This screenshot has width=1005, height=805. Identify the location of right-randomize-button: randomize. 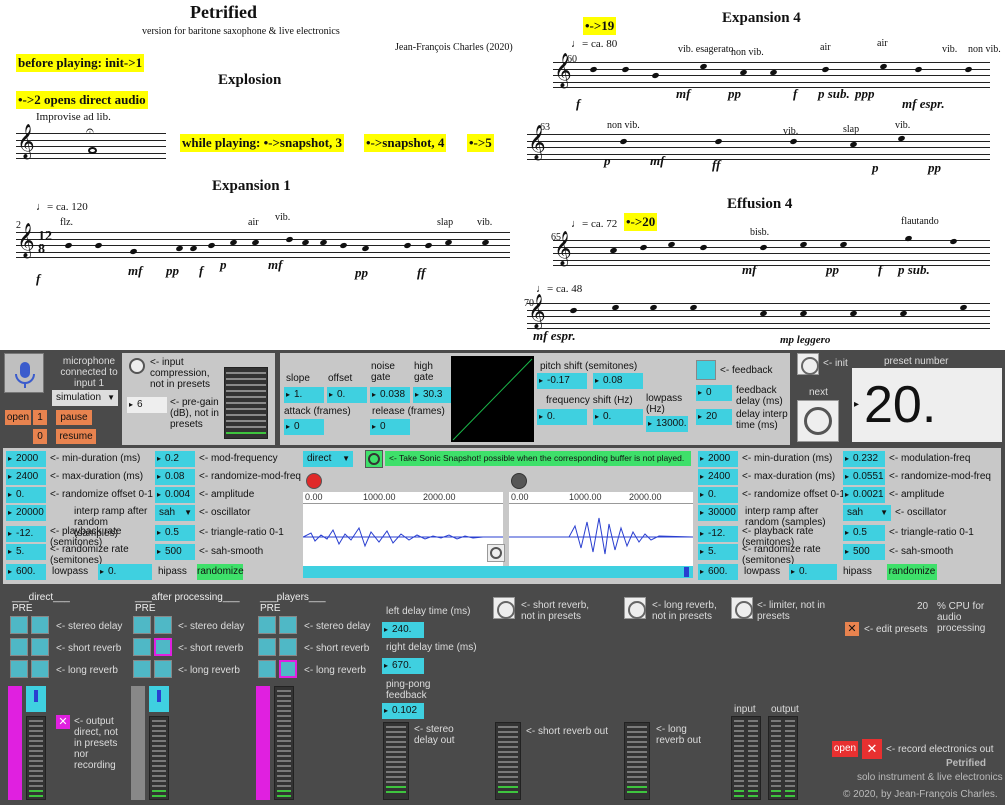
(912, 572).